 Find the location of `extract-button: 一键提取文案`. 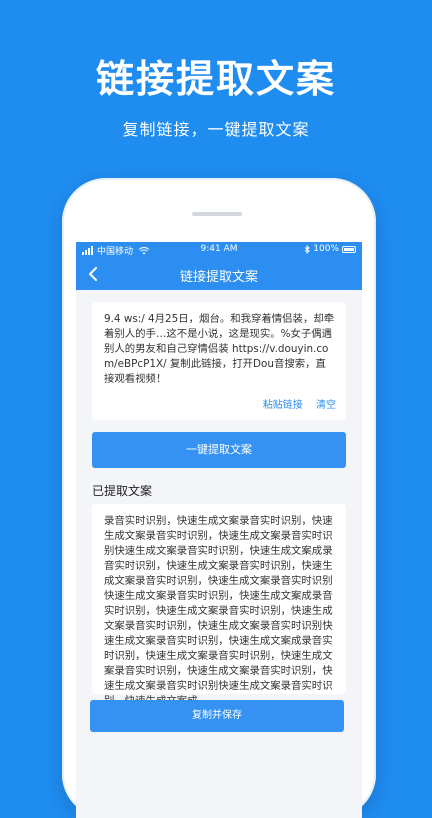

extract-button: 一键提取文案 is located at coordinates (219, 450).